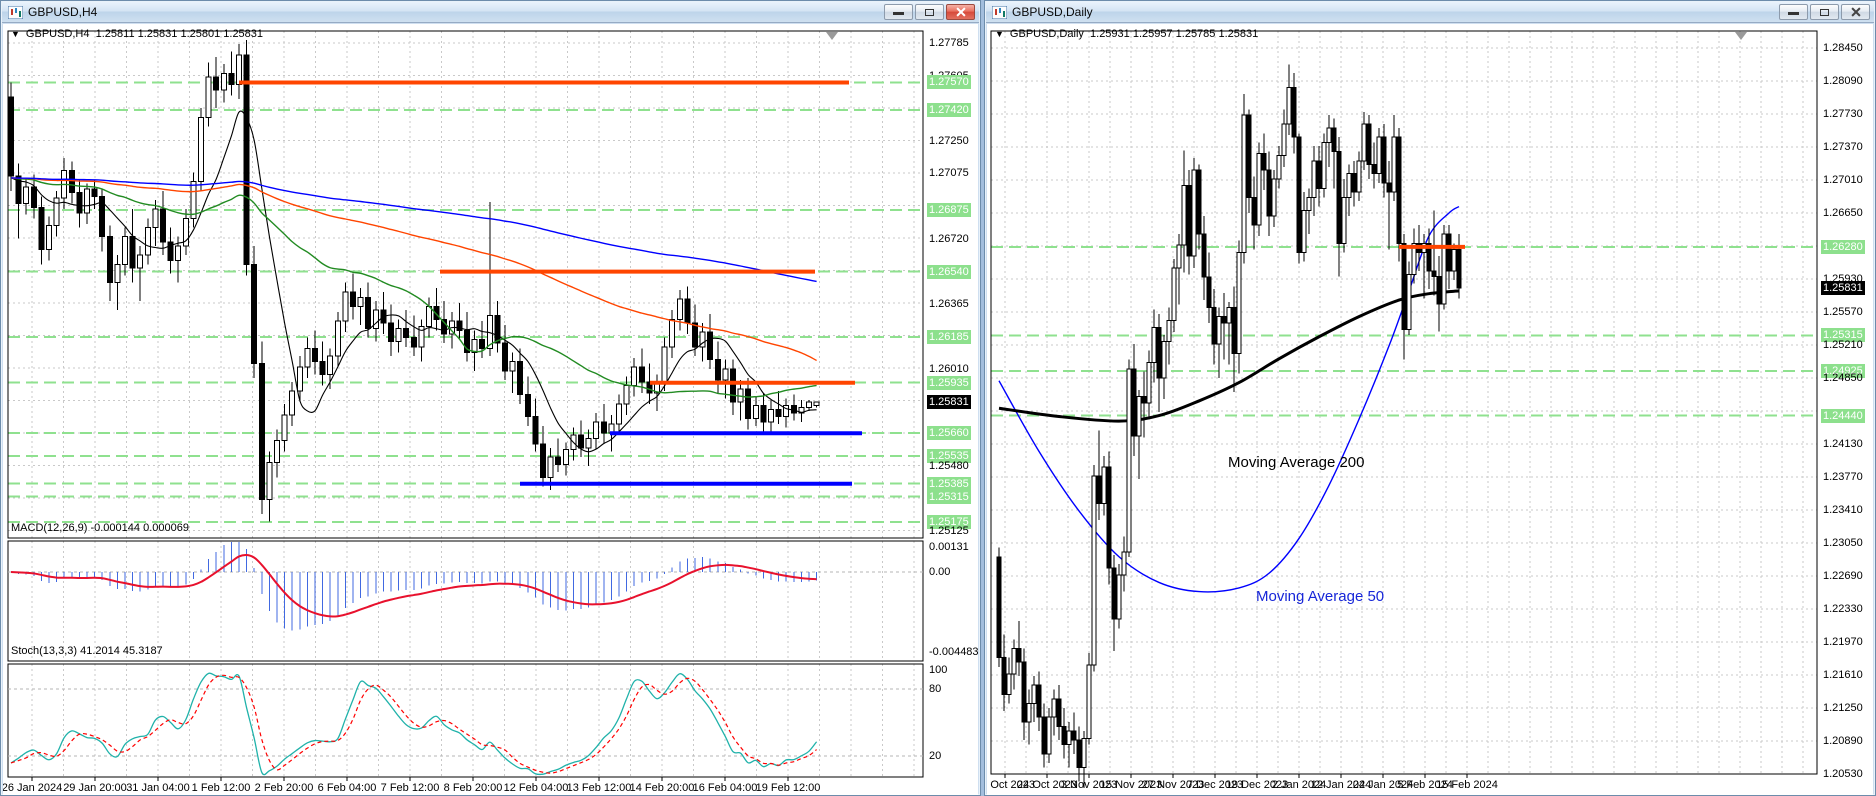  Describe the element at coordinates (953, 652) in the screenshot. I see `price-axis-label: -0.004483` at that location.